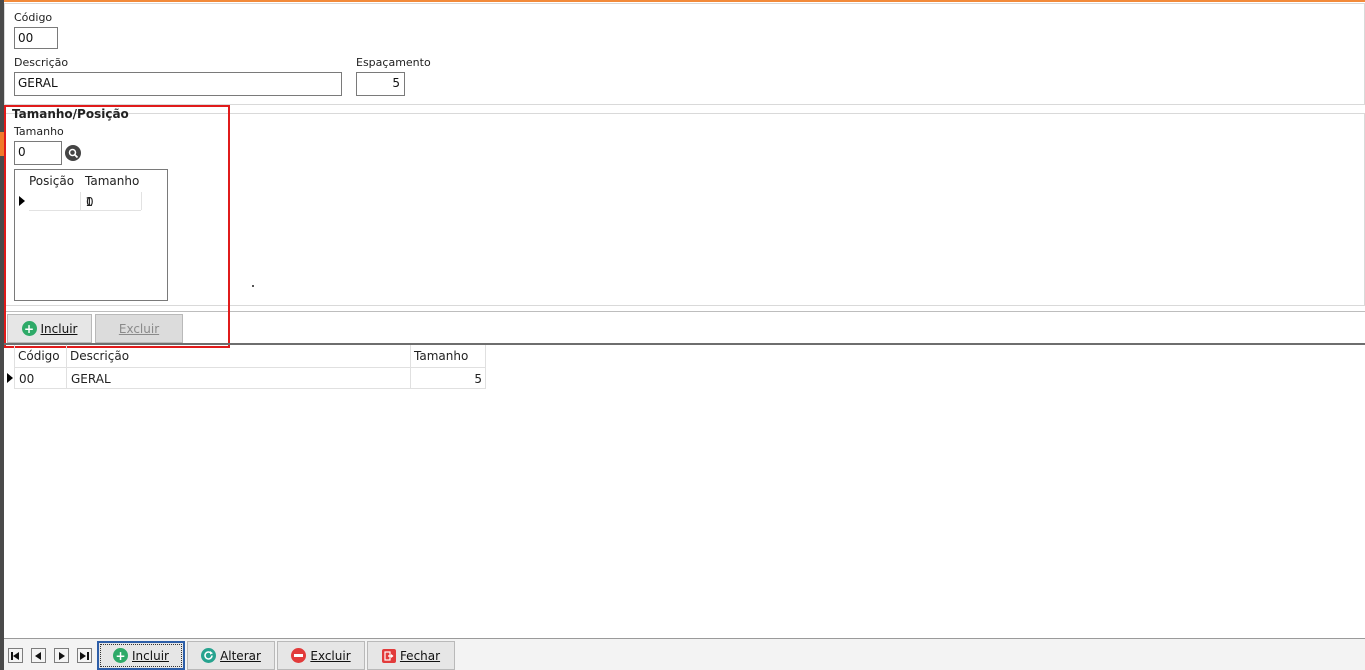  What do you see at coordinates (250, 378) in the screenshot?
I see `table-row: 00 GERAL 5` at bounding box center [250, 378].